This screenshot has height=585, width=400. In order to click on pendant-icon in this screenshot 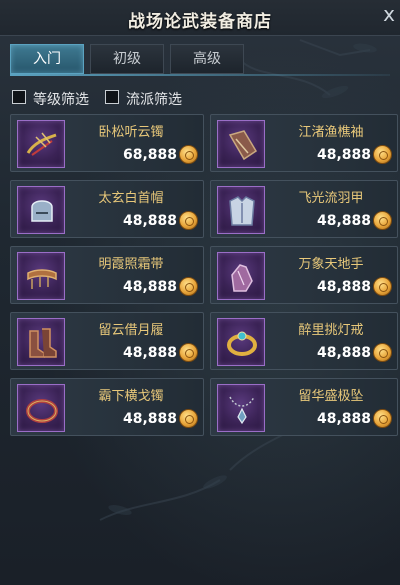, I will do `click(242, 410)`.